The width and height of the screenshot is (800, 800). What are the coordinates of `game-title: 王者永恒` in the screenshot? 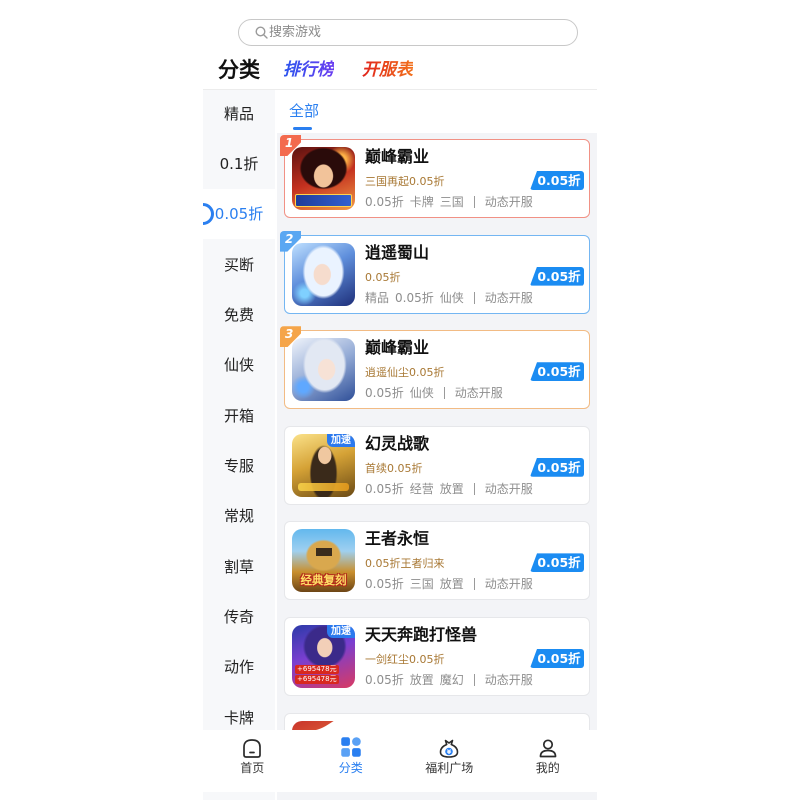 It's located at (397, 539).